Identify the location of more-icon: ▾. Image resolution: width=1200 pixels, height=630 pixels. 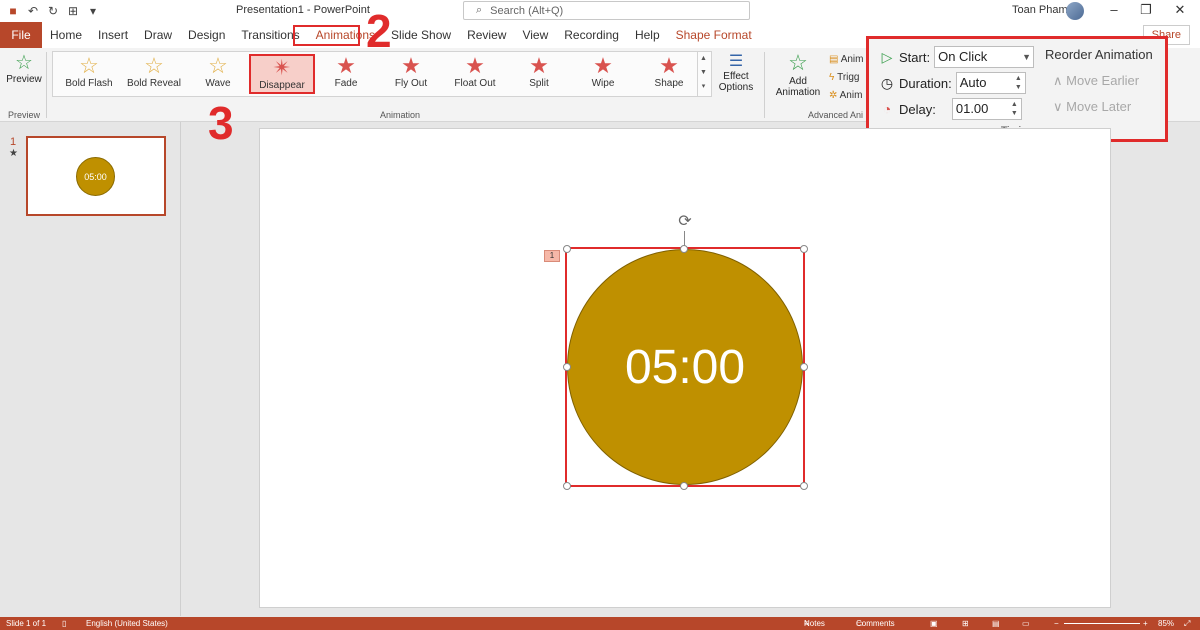
(703, 87).